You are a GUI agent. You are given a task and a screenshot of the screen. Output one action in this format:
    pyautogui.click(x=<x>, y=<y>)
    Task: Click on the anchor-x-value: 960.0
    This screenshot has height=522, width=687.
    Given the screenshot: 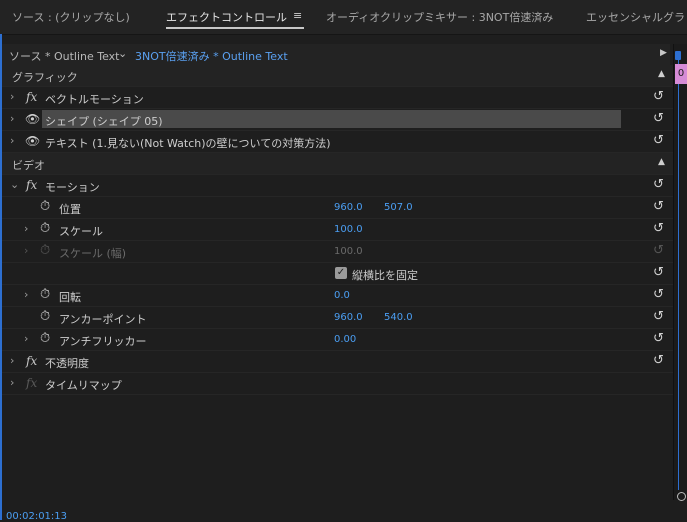 What is the action you would take?
    pyautogui.click(x=348, y=317)
    